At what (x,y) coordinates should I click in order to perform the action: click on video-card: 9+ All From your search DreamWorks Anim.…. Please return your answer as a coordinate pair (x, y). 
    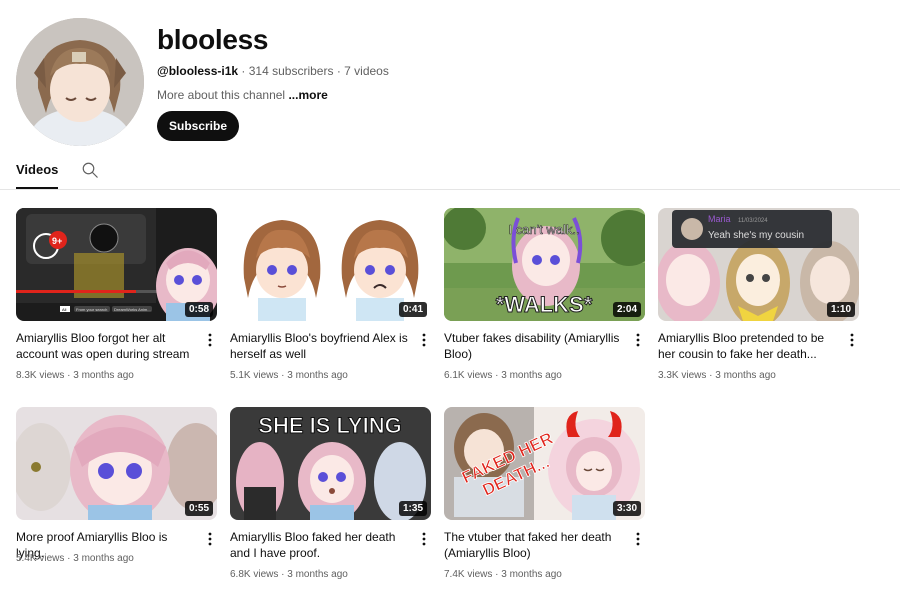
    Looking at the image, I should click on (117, 294).